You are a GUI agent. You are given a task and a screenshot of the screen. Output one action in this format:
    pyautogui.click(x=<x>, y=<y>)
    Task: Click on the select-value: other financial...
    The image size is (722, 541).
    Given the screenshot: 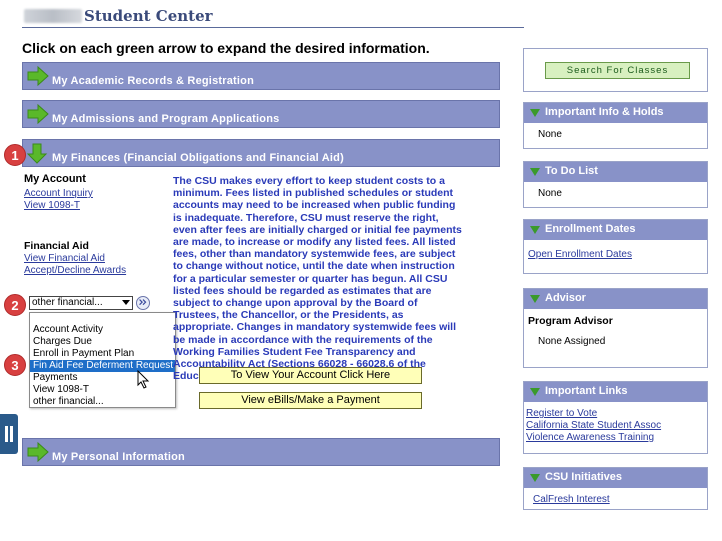 What is the action you would take?
    pyautogui.click(x=67, y=302)
    